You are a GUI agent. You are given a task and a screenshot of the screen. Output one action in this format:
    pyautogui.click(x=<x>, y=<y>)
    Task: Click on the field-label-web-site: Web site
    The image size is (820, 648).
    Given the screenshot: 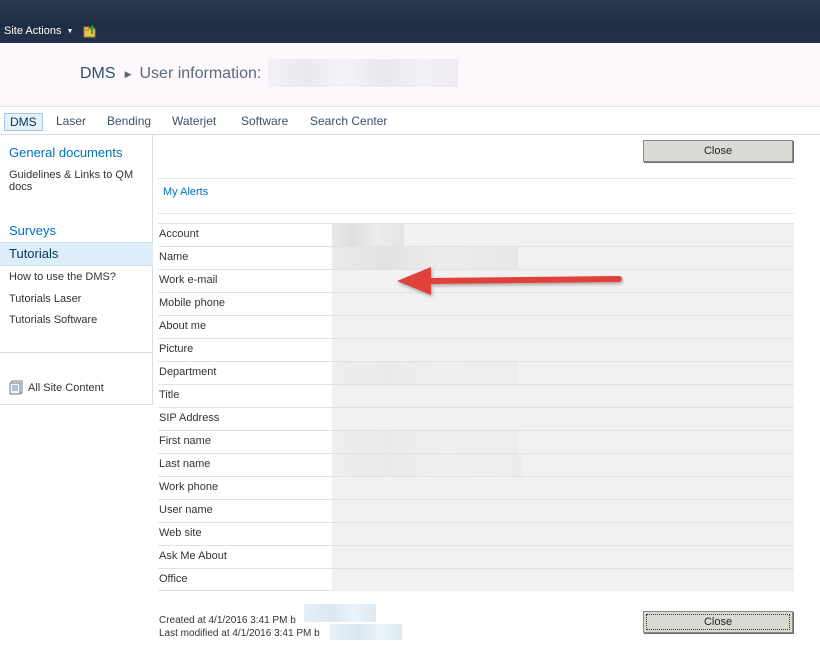 What is the action you would take?
    pyautogui.click(x=180, y=533)
    